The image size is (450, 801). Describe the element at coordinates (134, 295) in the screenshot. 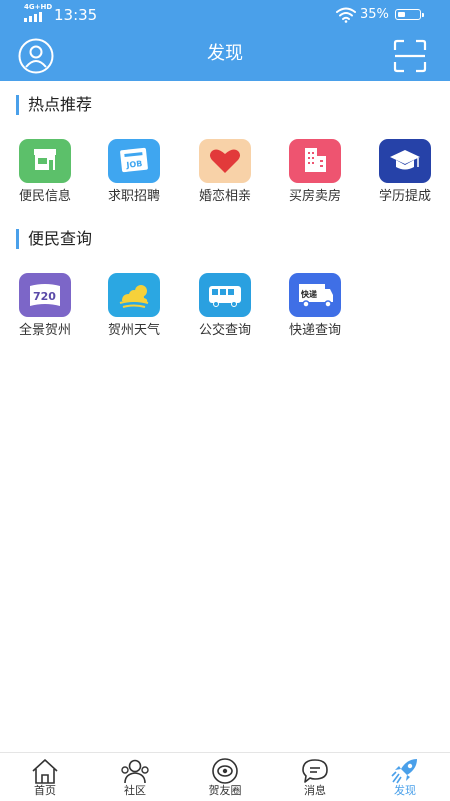

I see `weather-icon` at that location.